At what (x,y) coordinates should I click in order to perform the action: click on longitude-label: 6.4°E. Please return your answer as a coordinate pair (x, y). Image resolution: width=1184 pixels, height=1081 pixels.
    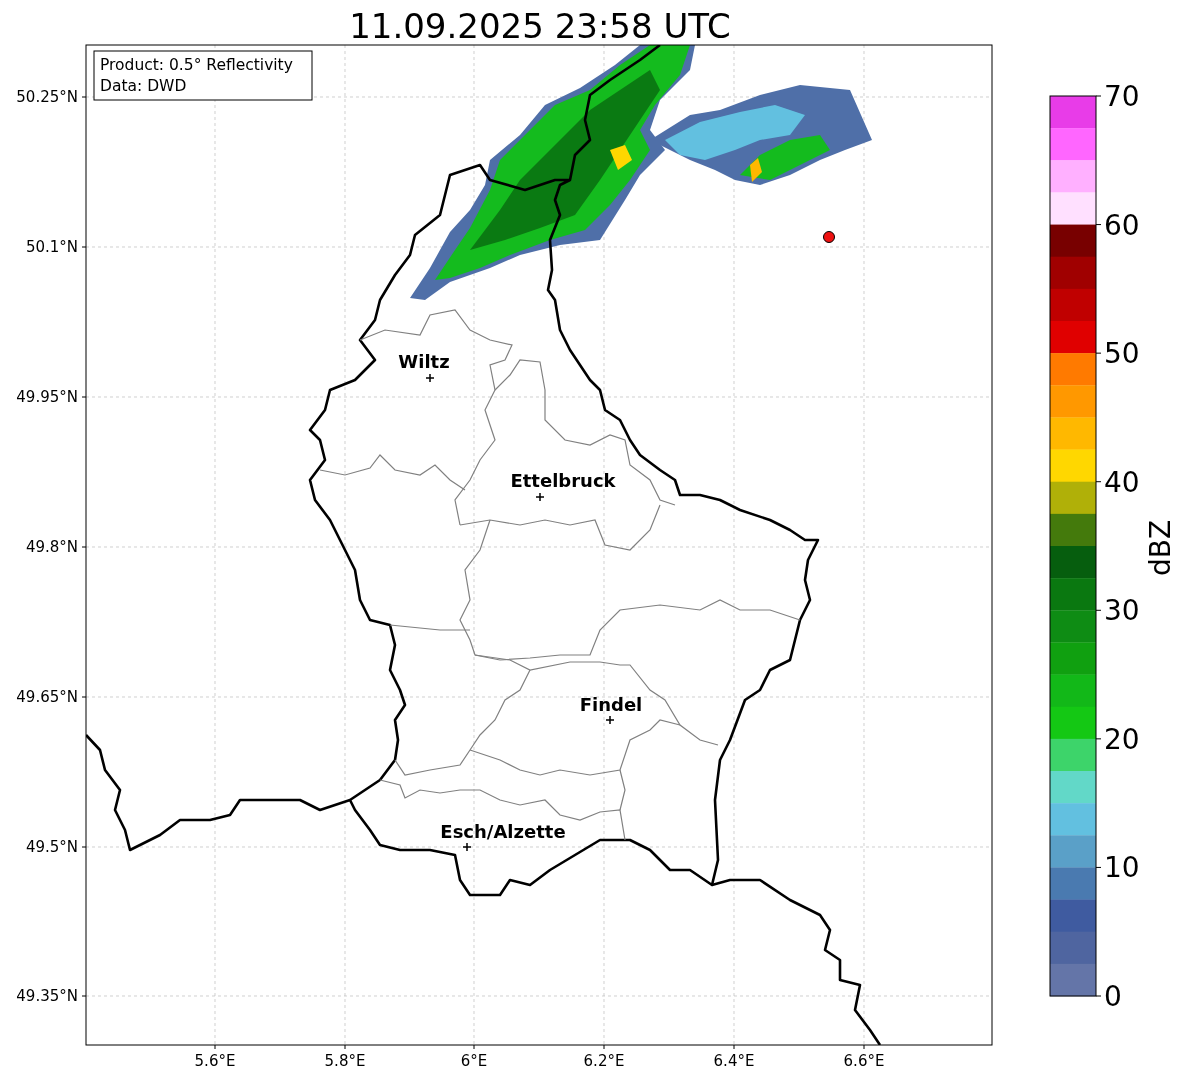
    Looking at the image, I should click on (734, 1061).